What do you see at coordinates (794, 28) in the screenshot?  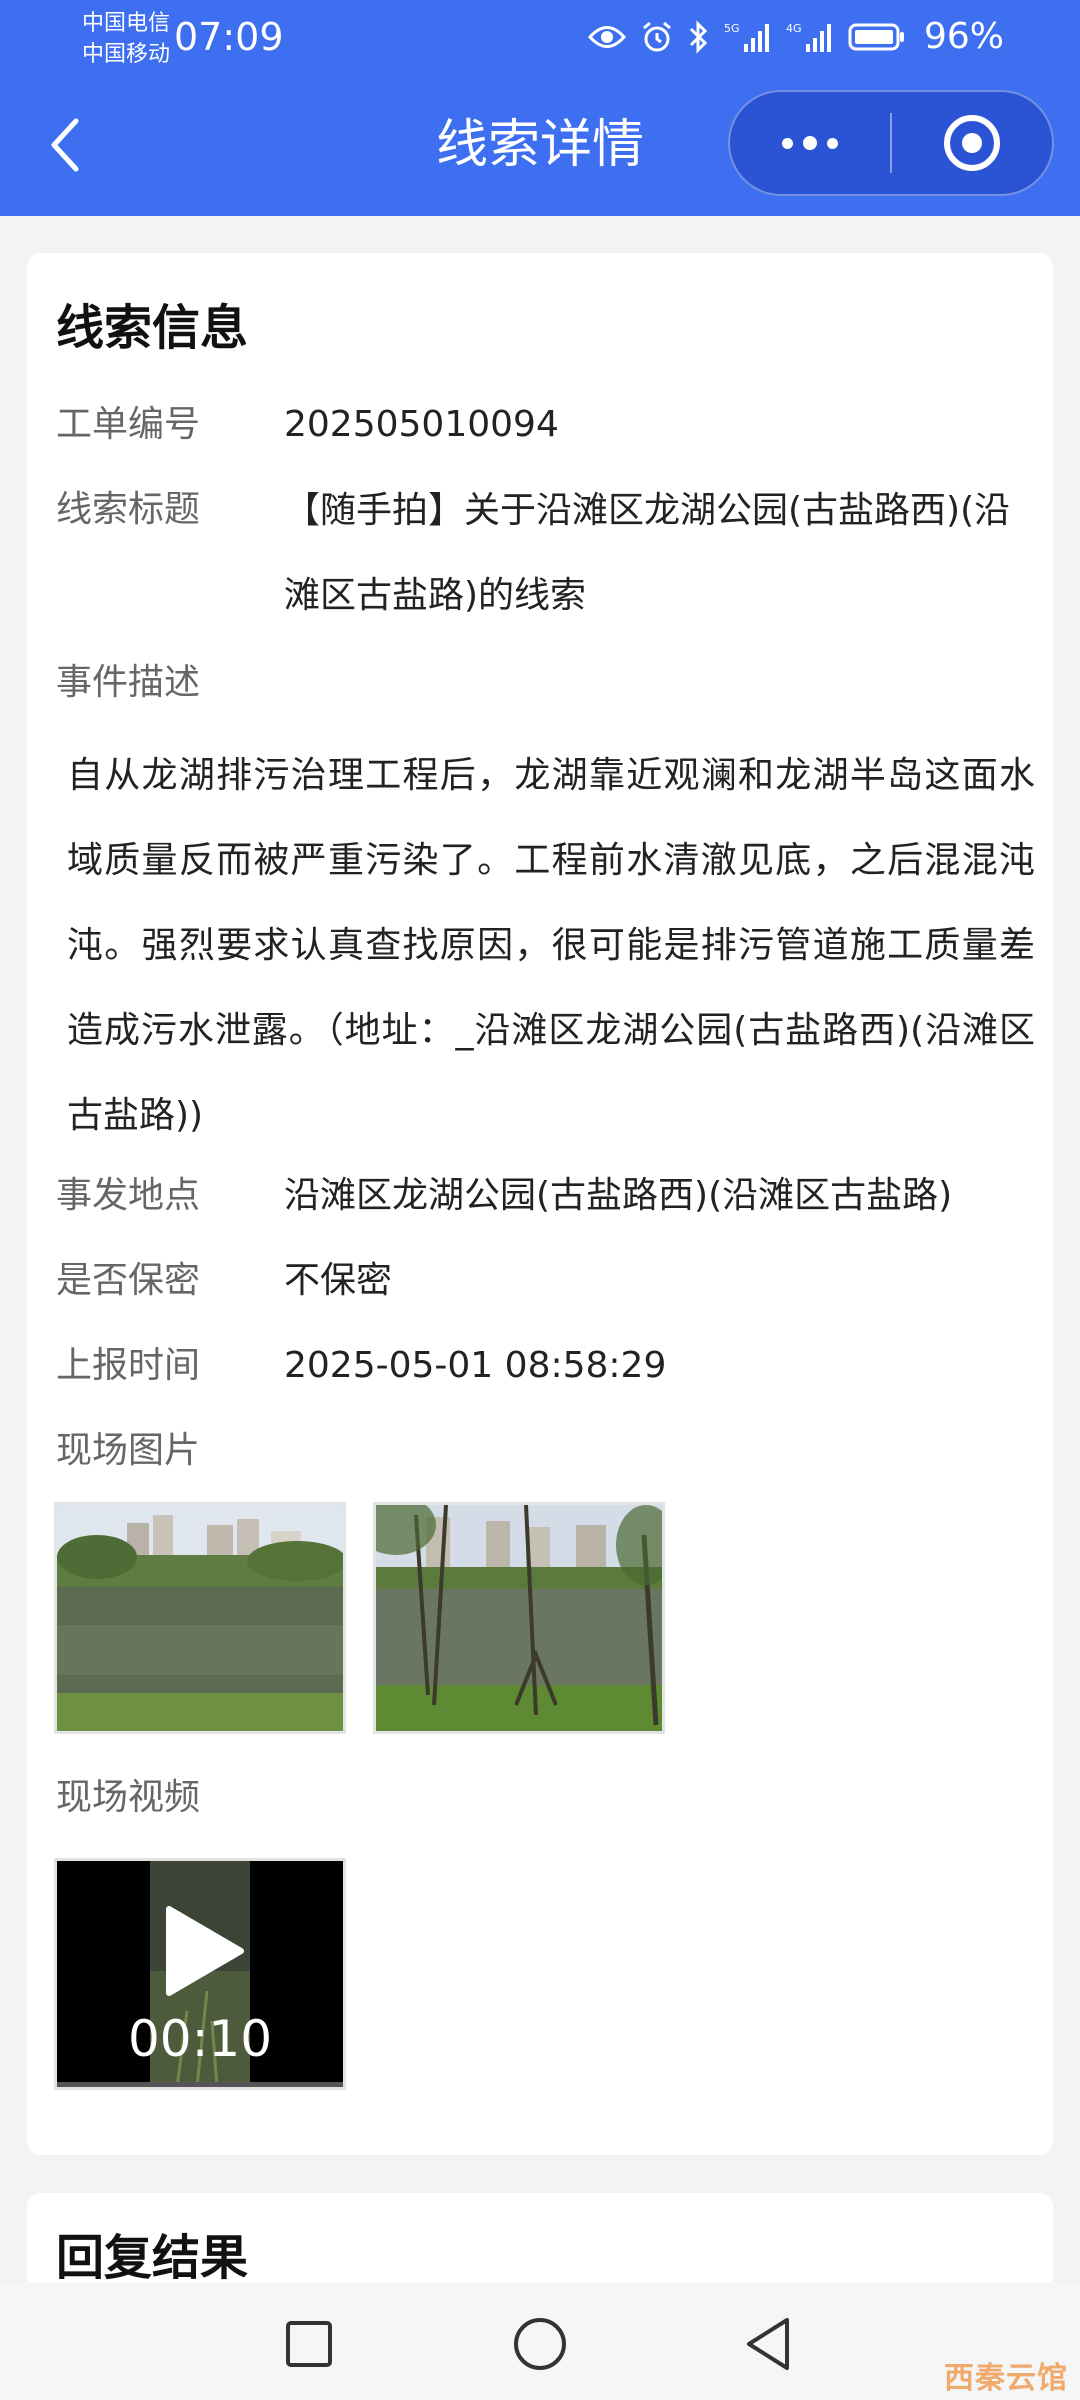 I see `svg-text: 4G` at bounding box center [794, 28].